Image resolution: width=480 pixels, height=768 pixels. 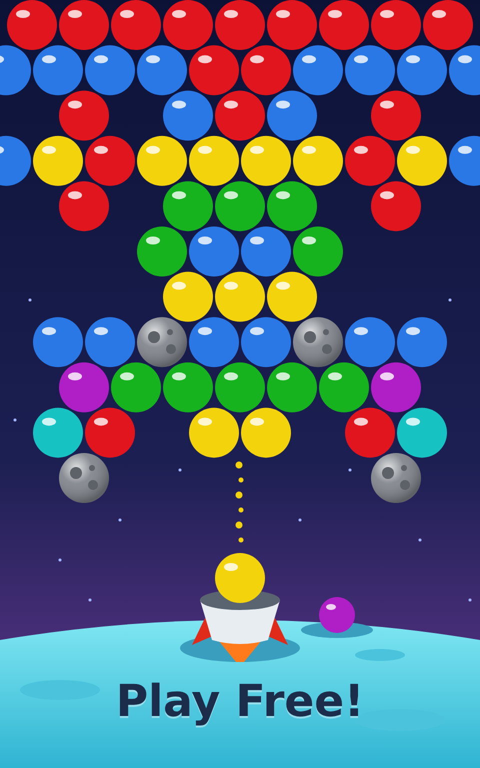 I want to click on caption-text: Play Free!, so click(x=240, y=701).